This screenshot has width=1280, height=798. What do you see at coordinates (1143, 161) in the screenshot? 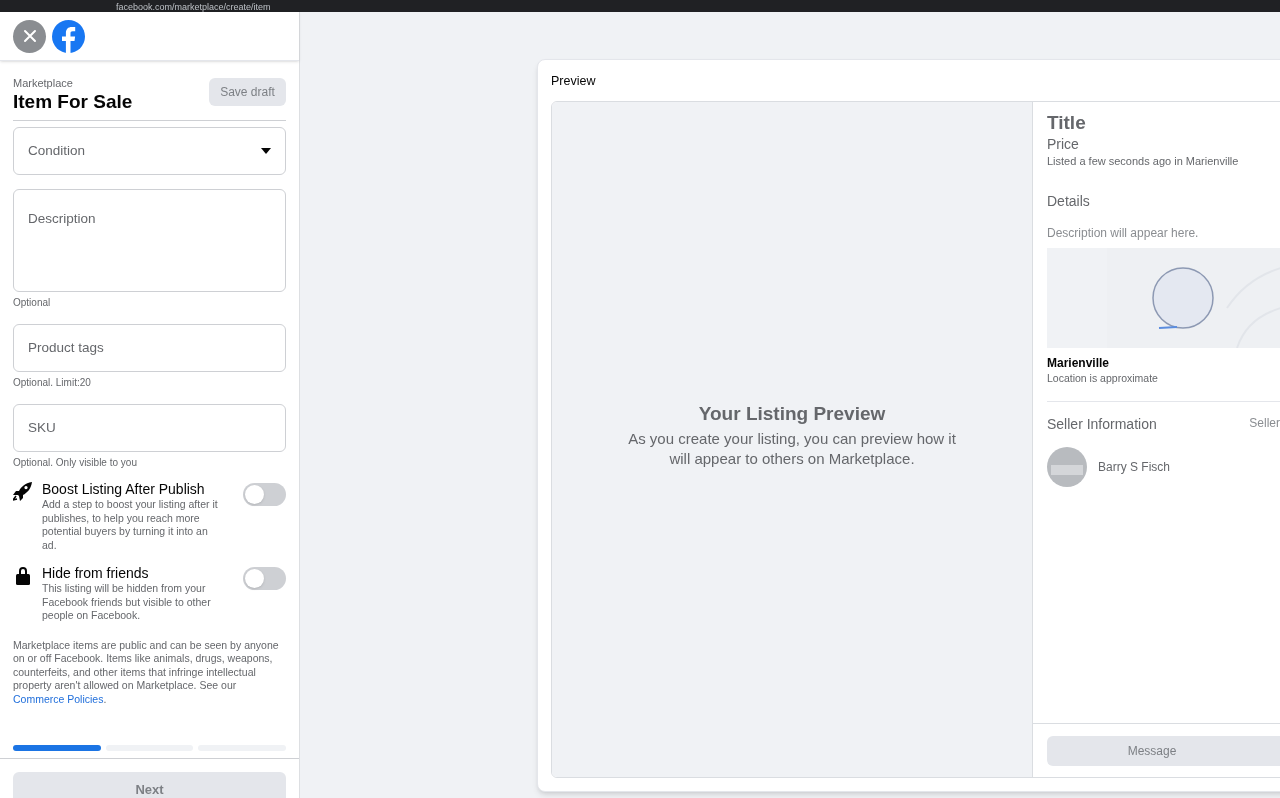
I see `listing-time-text: Listed a few seconds ago in Marienville` at bounding box center [1143, 161].